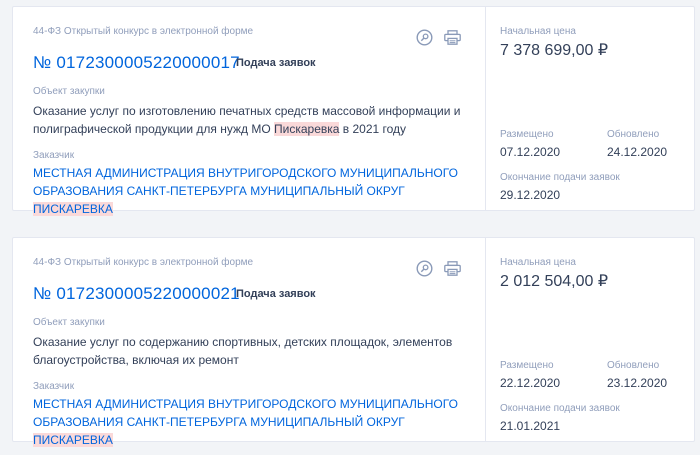 The width and height of the screenshot is (700, 455). Describe the element at coordinates (637, 152) in the screenshot. I see `updated-date: 24.12.2020` at that location.